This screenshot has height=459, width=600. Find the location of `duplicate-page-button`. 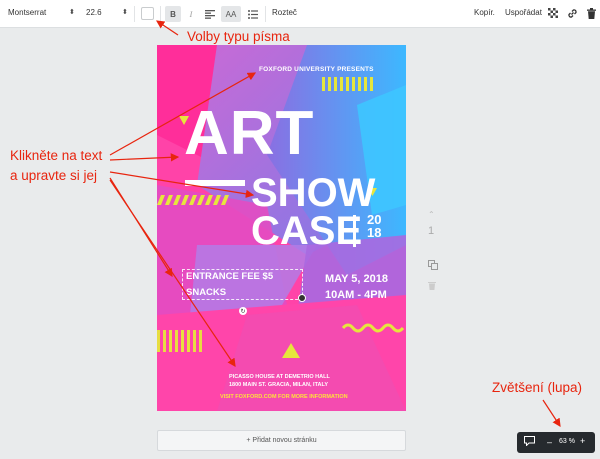

duplicate-page-button is located at coordinates (433, 266).